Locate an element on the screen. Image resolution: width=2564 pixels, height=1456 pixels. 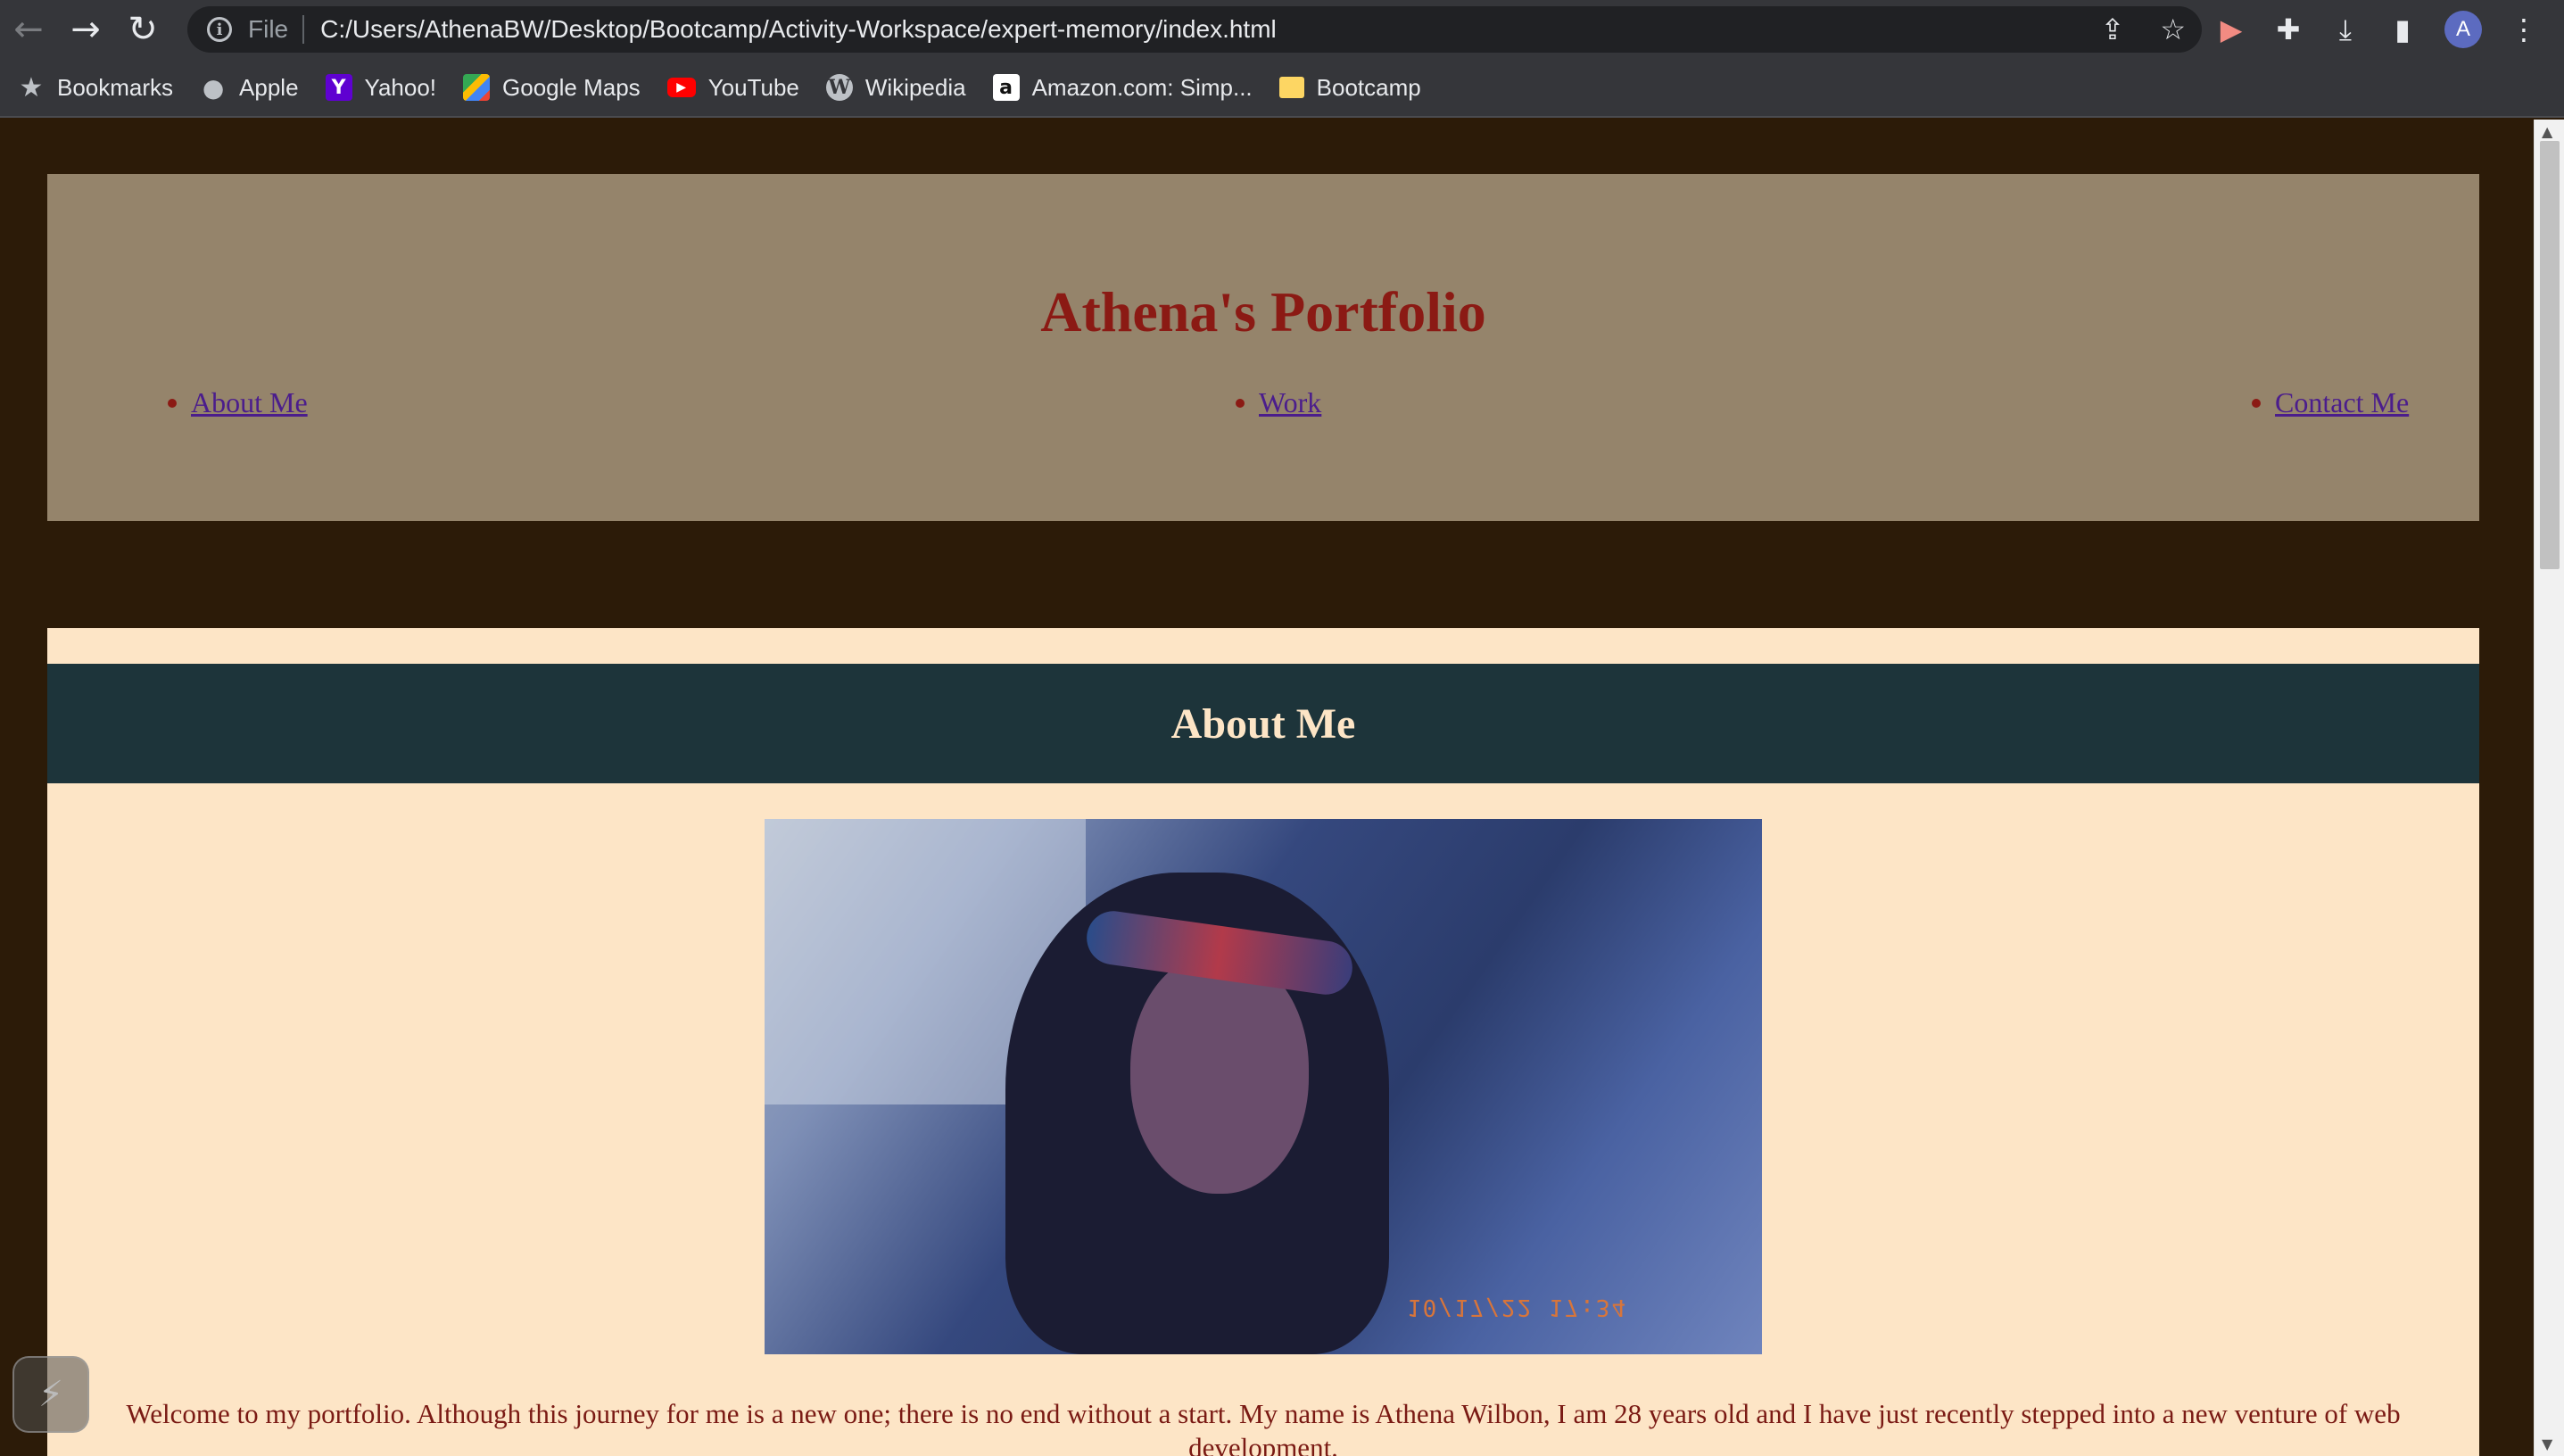
apple-icon: ● is located at coordinates (213, 88).